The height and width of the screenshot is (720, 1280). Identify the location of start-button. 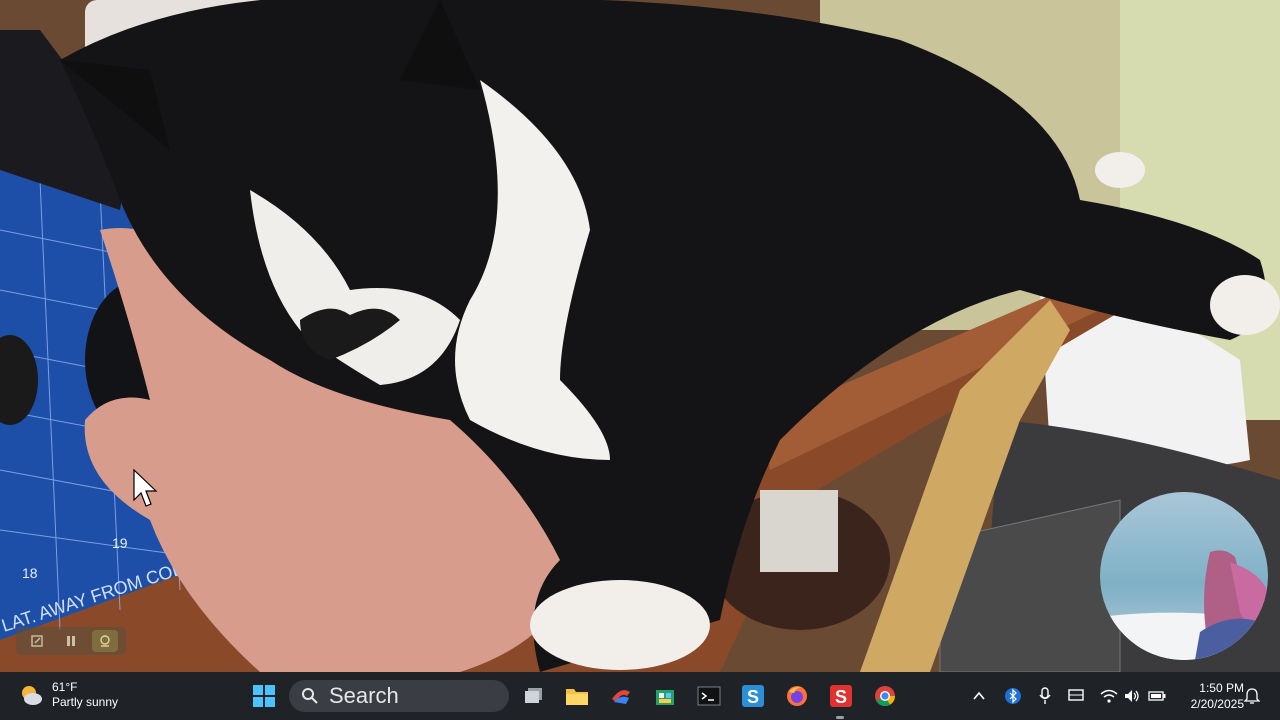
(264, 696).